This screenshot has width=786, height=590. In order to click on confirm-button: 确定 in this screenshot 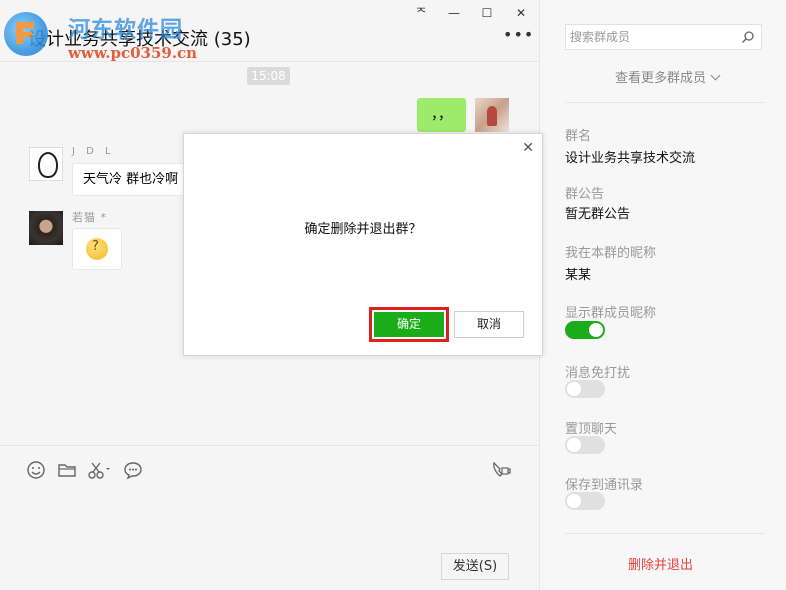, I will do `click(409, 324)`.